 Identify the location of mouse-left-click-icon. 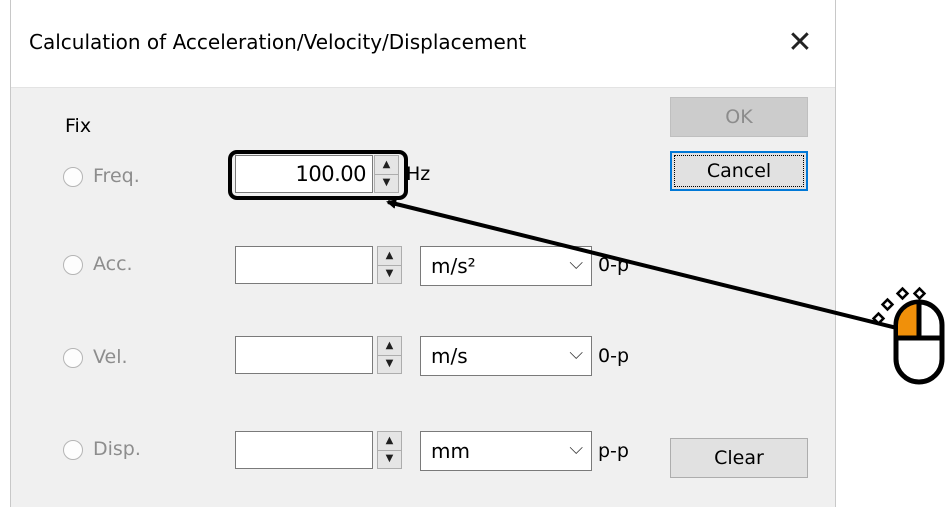
(919, 342).